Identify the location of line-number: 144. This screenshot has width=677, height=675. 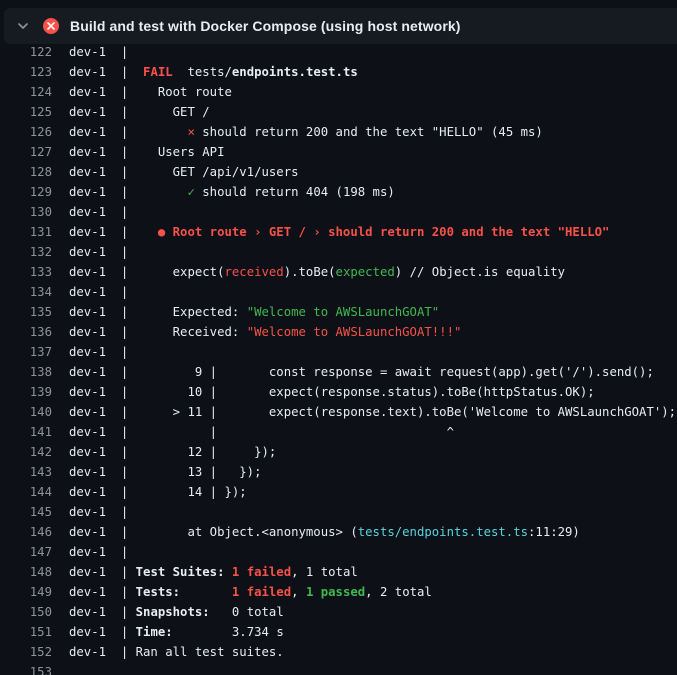
(26, 492).